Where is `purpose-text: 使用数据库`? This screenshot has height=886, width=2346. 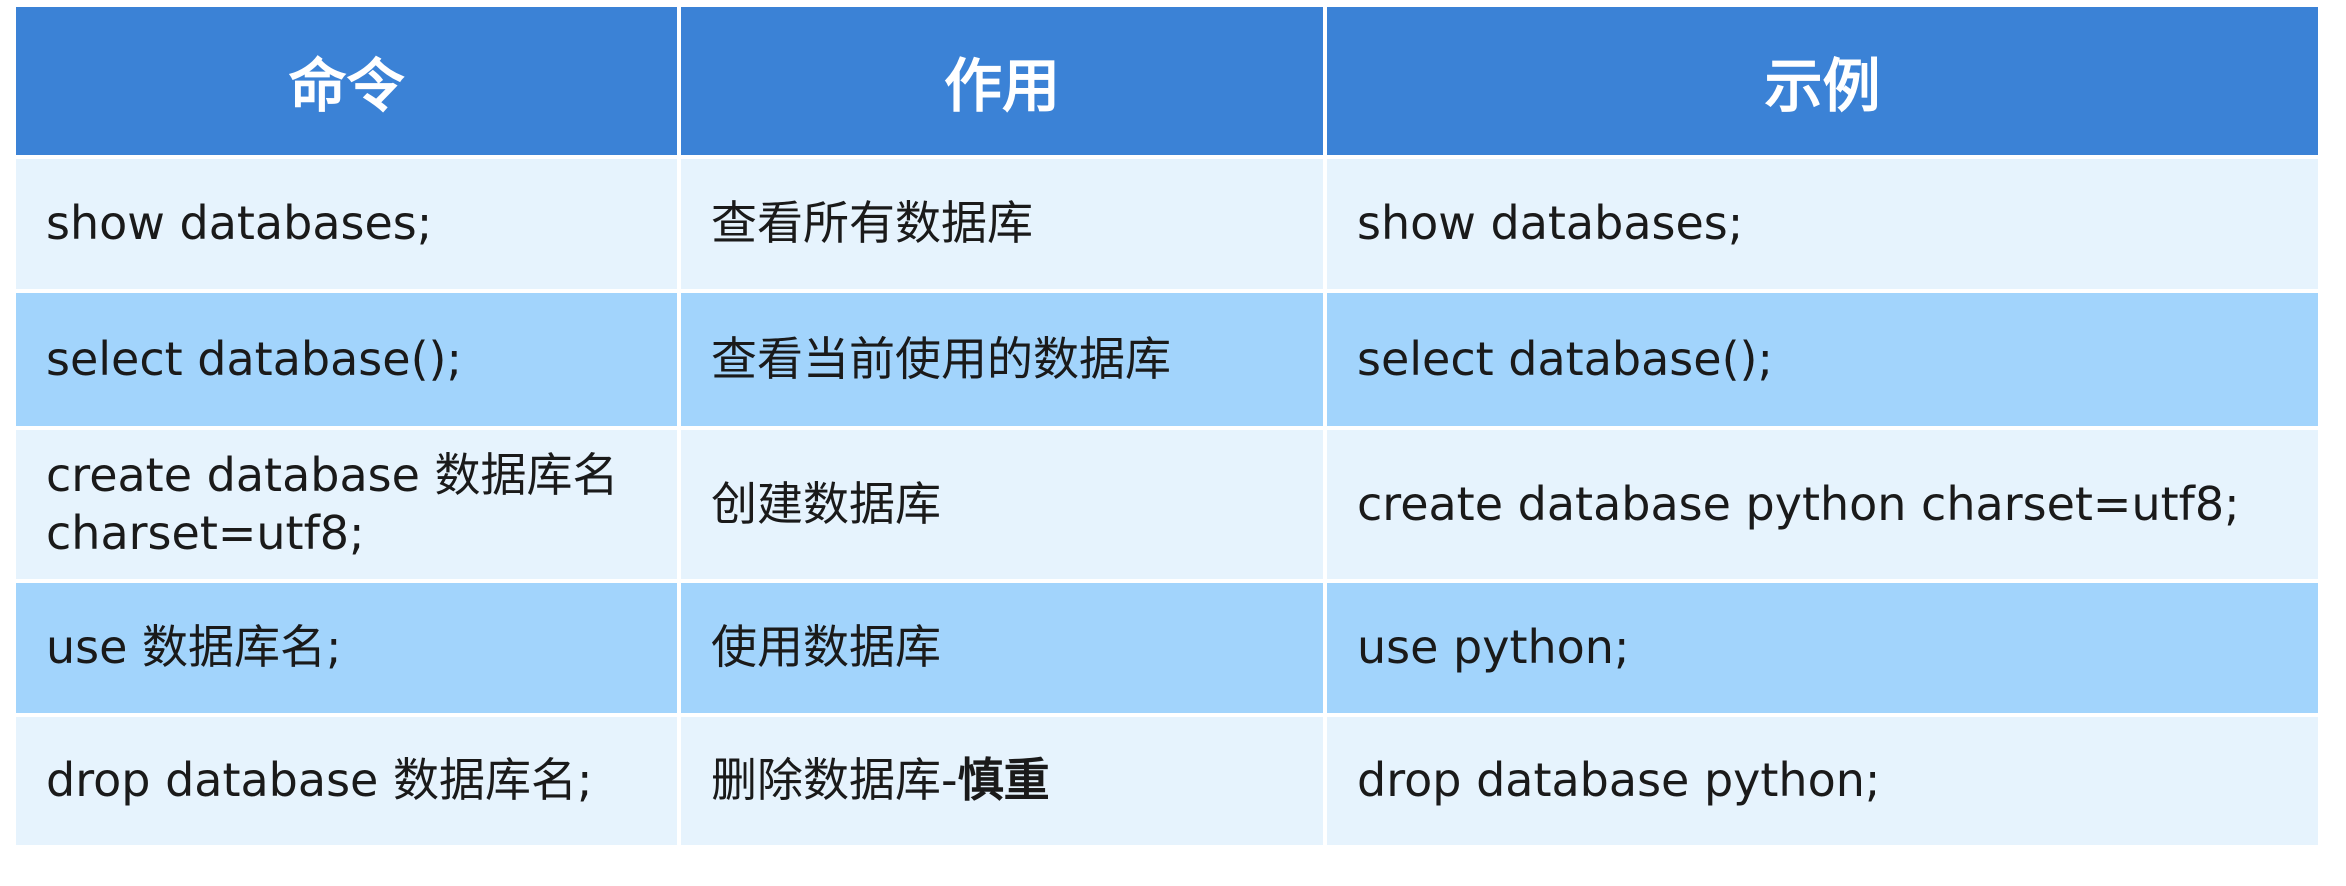 purpose-text: 使用数据库 is located at coordinates (826, 647).